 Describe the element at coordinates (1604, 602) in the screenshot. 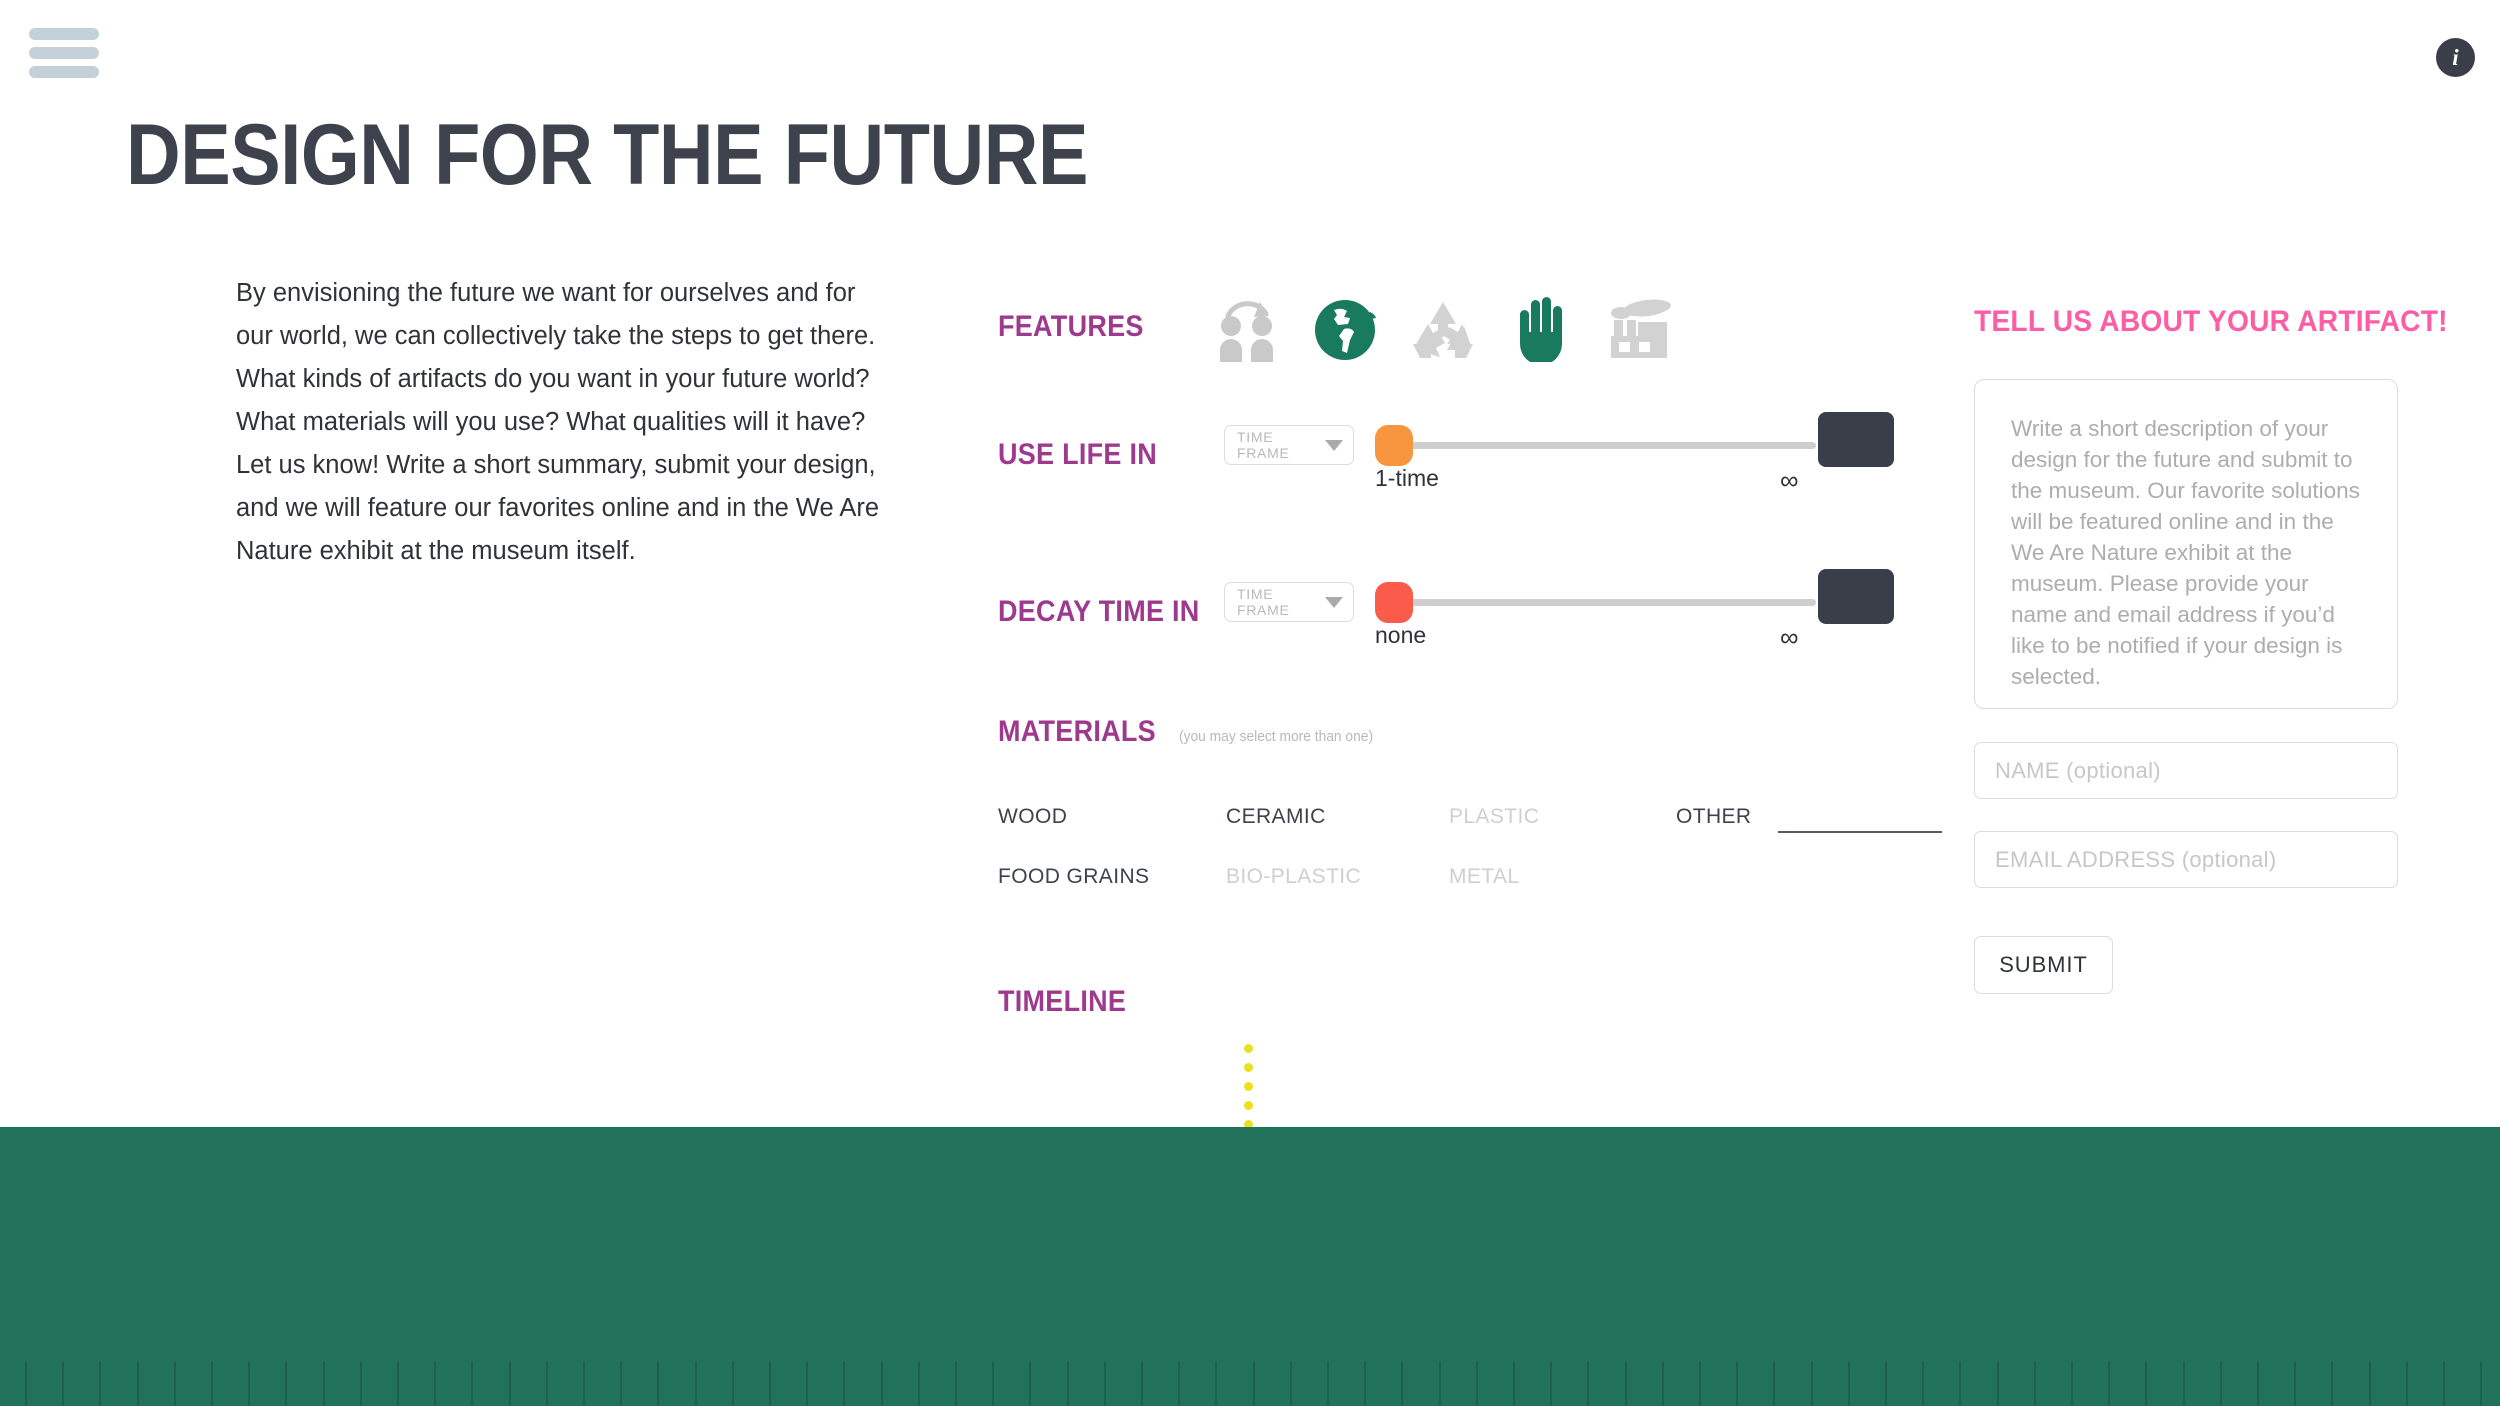

I see `decay-time-slider-track` at that location.